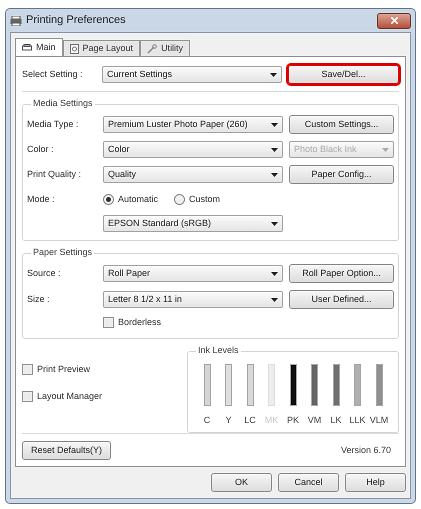 The height and width of the screenshot is (509, 421). What do you see at coordinates (38, 299) in the screenshot?
I see `field-label: Size :` at bounding box center [38, 299].